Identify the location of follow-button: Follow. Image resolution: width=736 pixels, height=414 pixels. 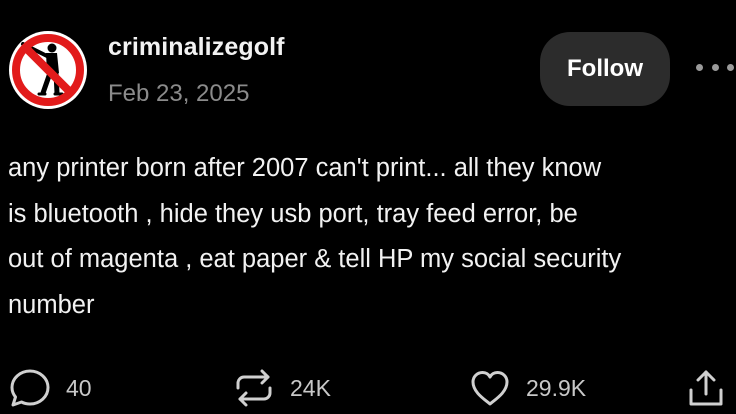
(605, 69).